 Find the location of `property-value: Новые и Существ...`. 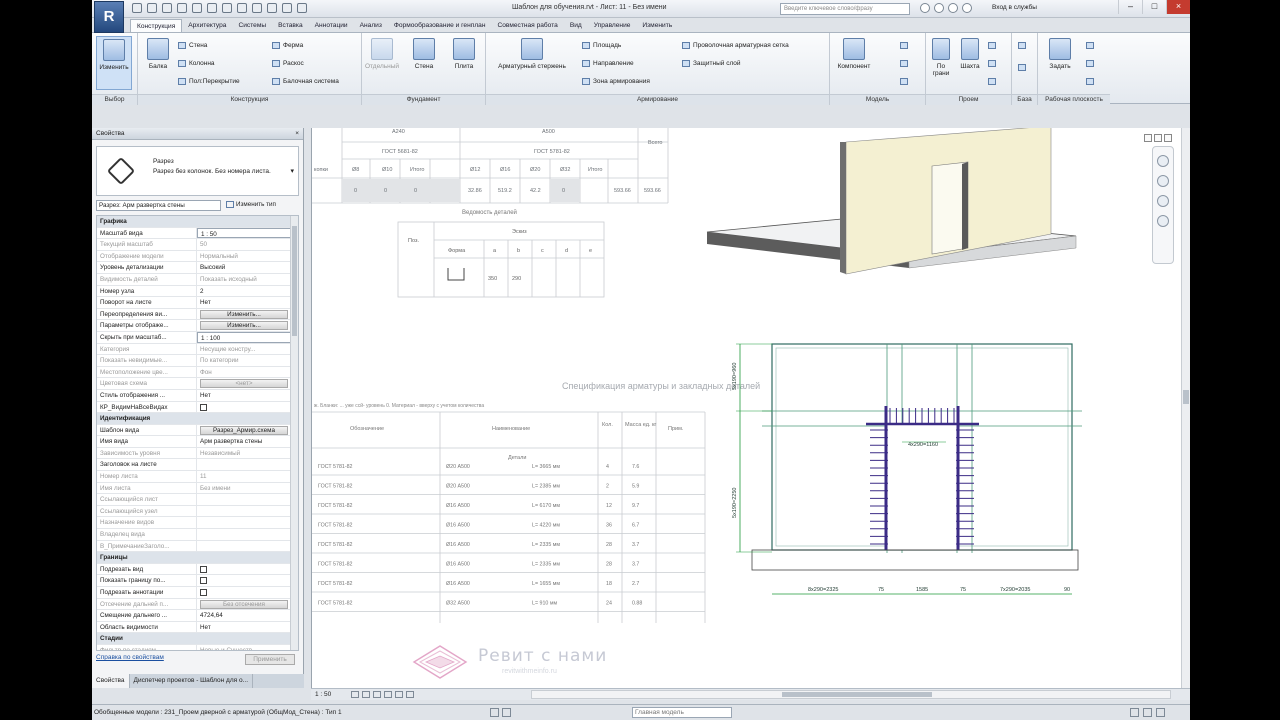

property-value: Новые и Существ... is located at coordinates (247, 647).